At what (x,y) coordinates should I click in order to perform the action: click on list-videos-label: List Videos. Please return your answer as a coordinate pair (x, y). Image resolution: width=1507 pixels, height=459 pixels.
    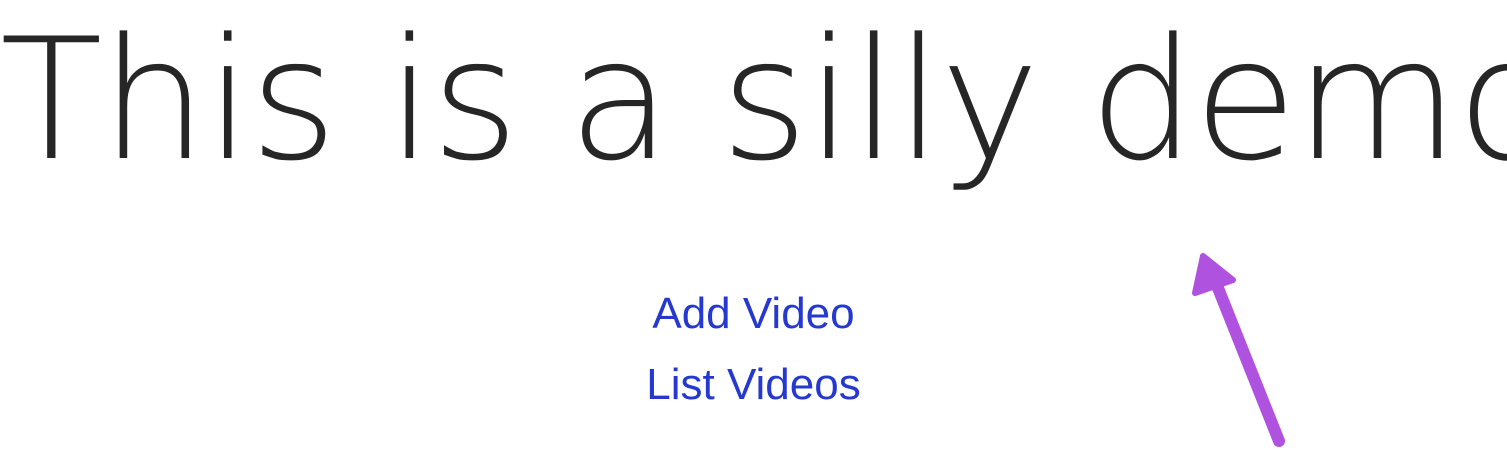
    Looking at the image, I should click on (753, 384).